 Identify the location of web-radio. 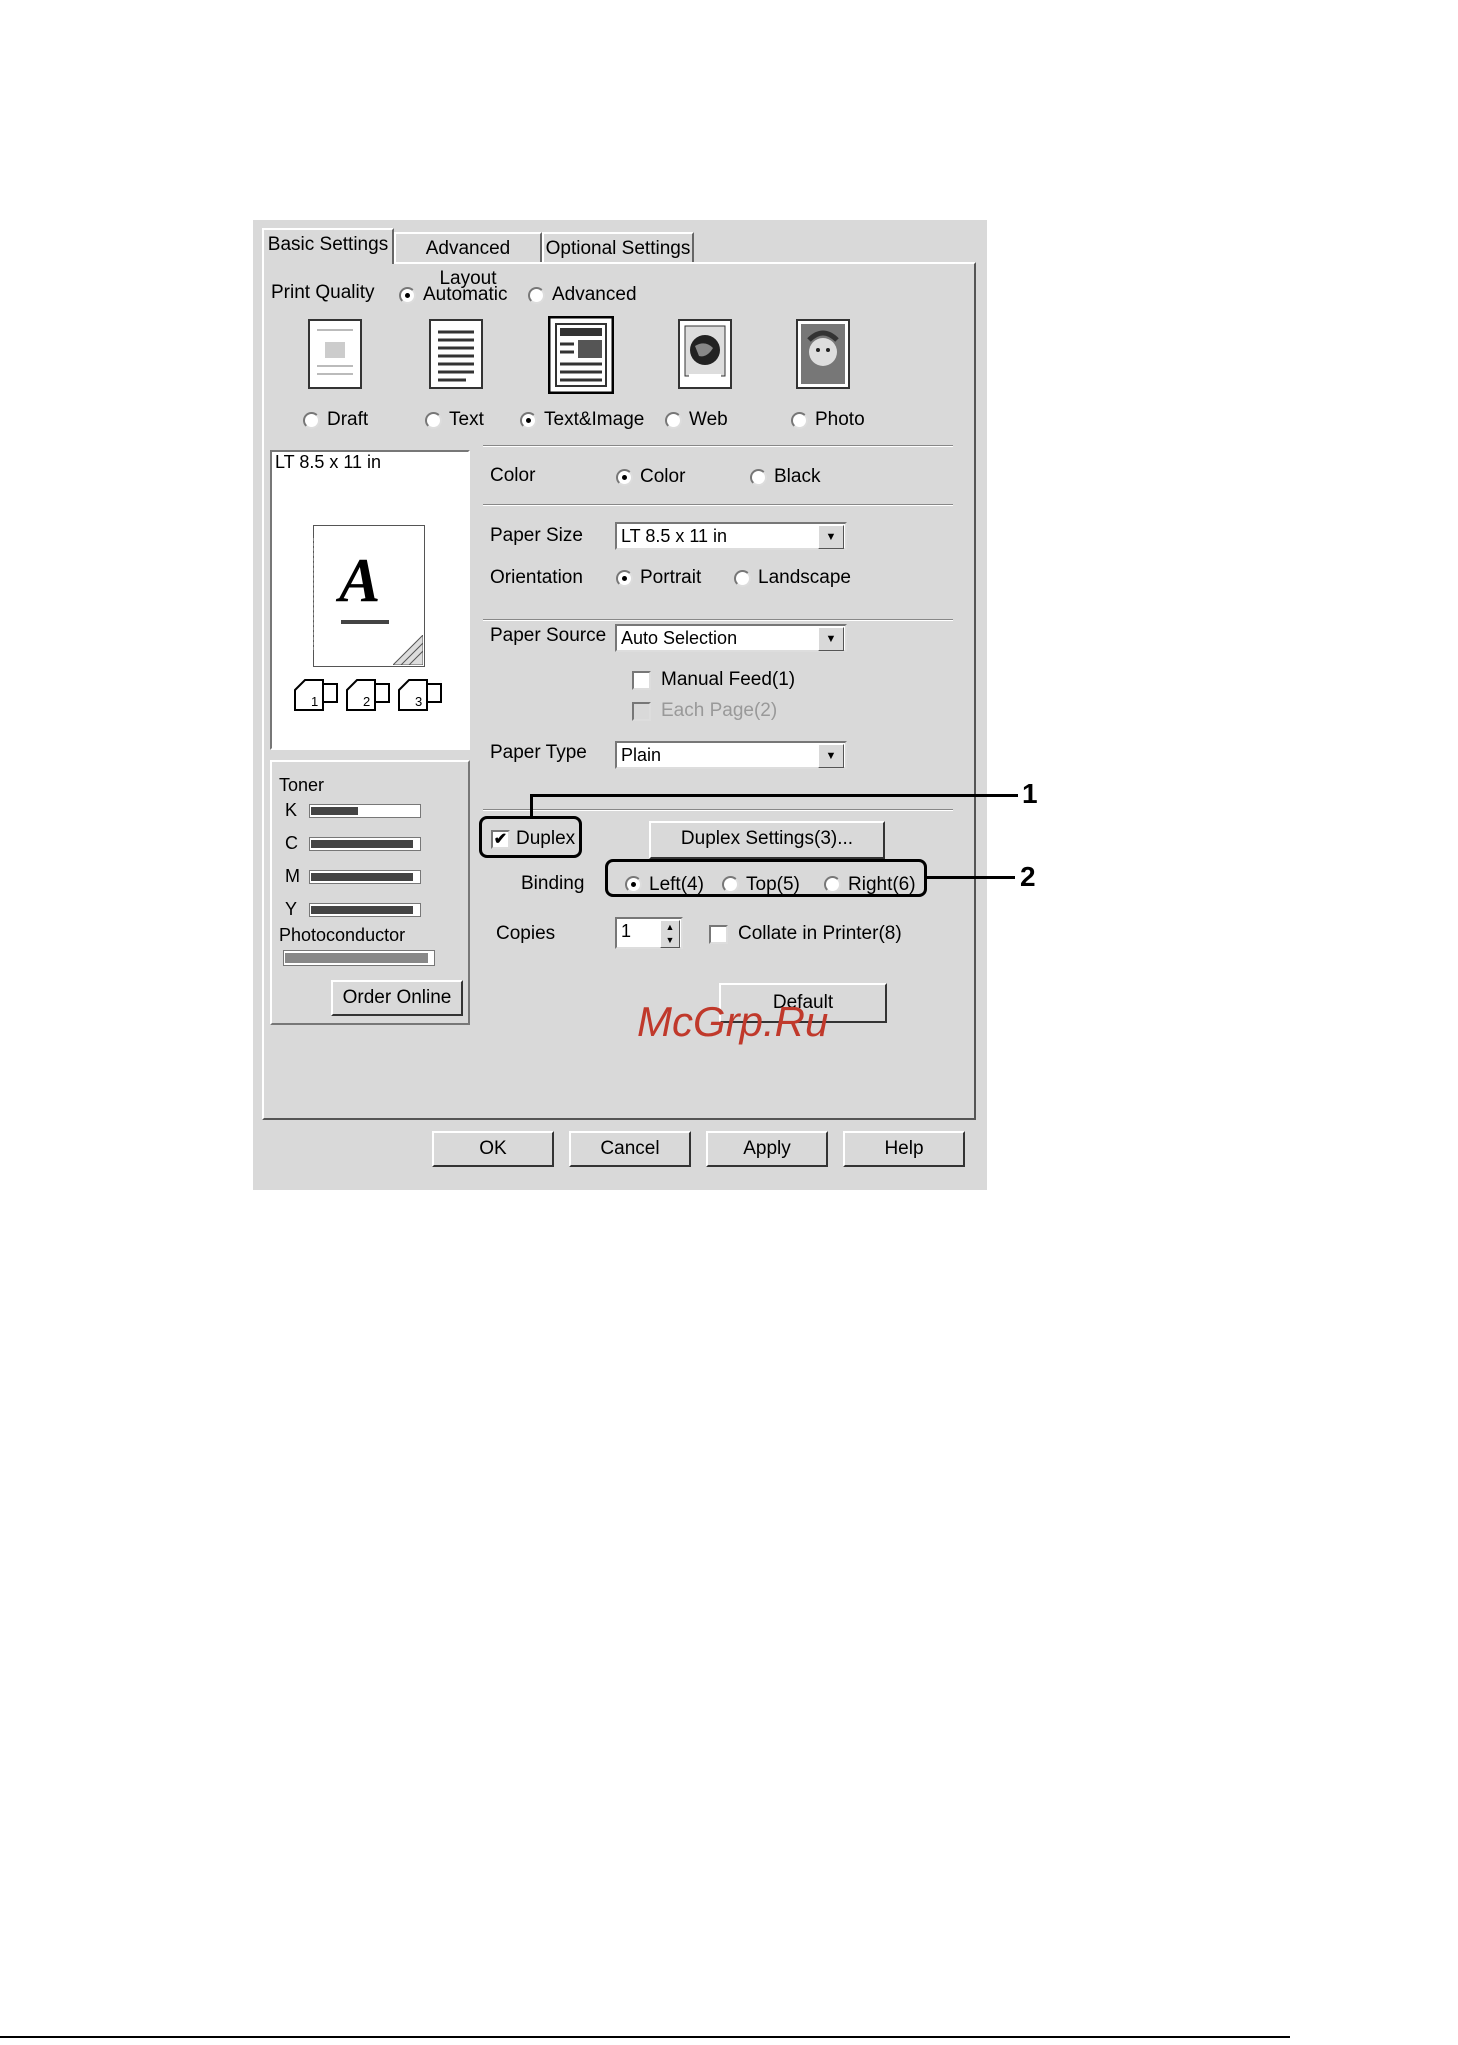
(673, 420).